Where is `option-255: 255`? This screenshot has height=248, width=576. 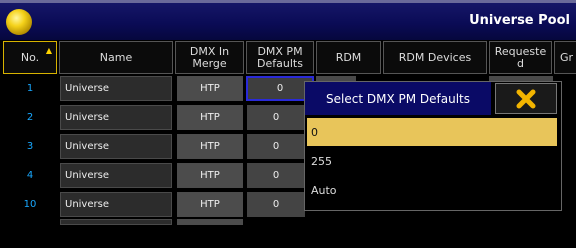 option-255: 255 is located at coordinates (432, 161).